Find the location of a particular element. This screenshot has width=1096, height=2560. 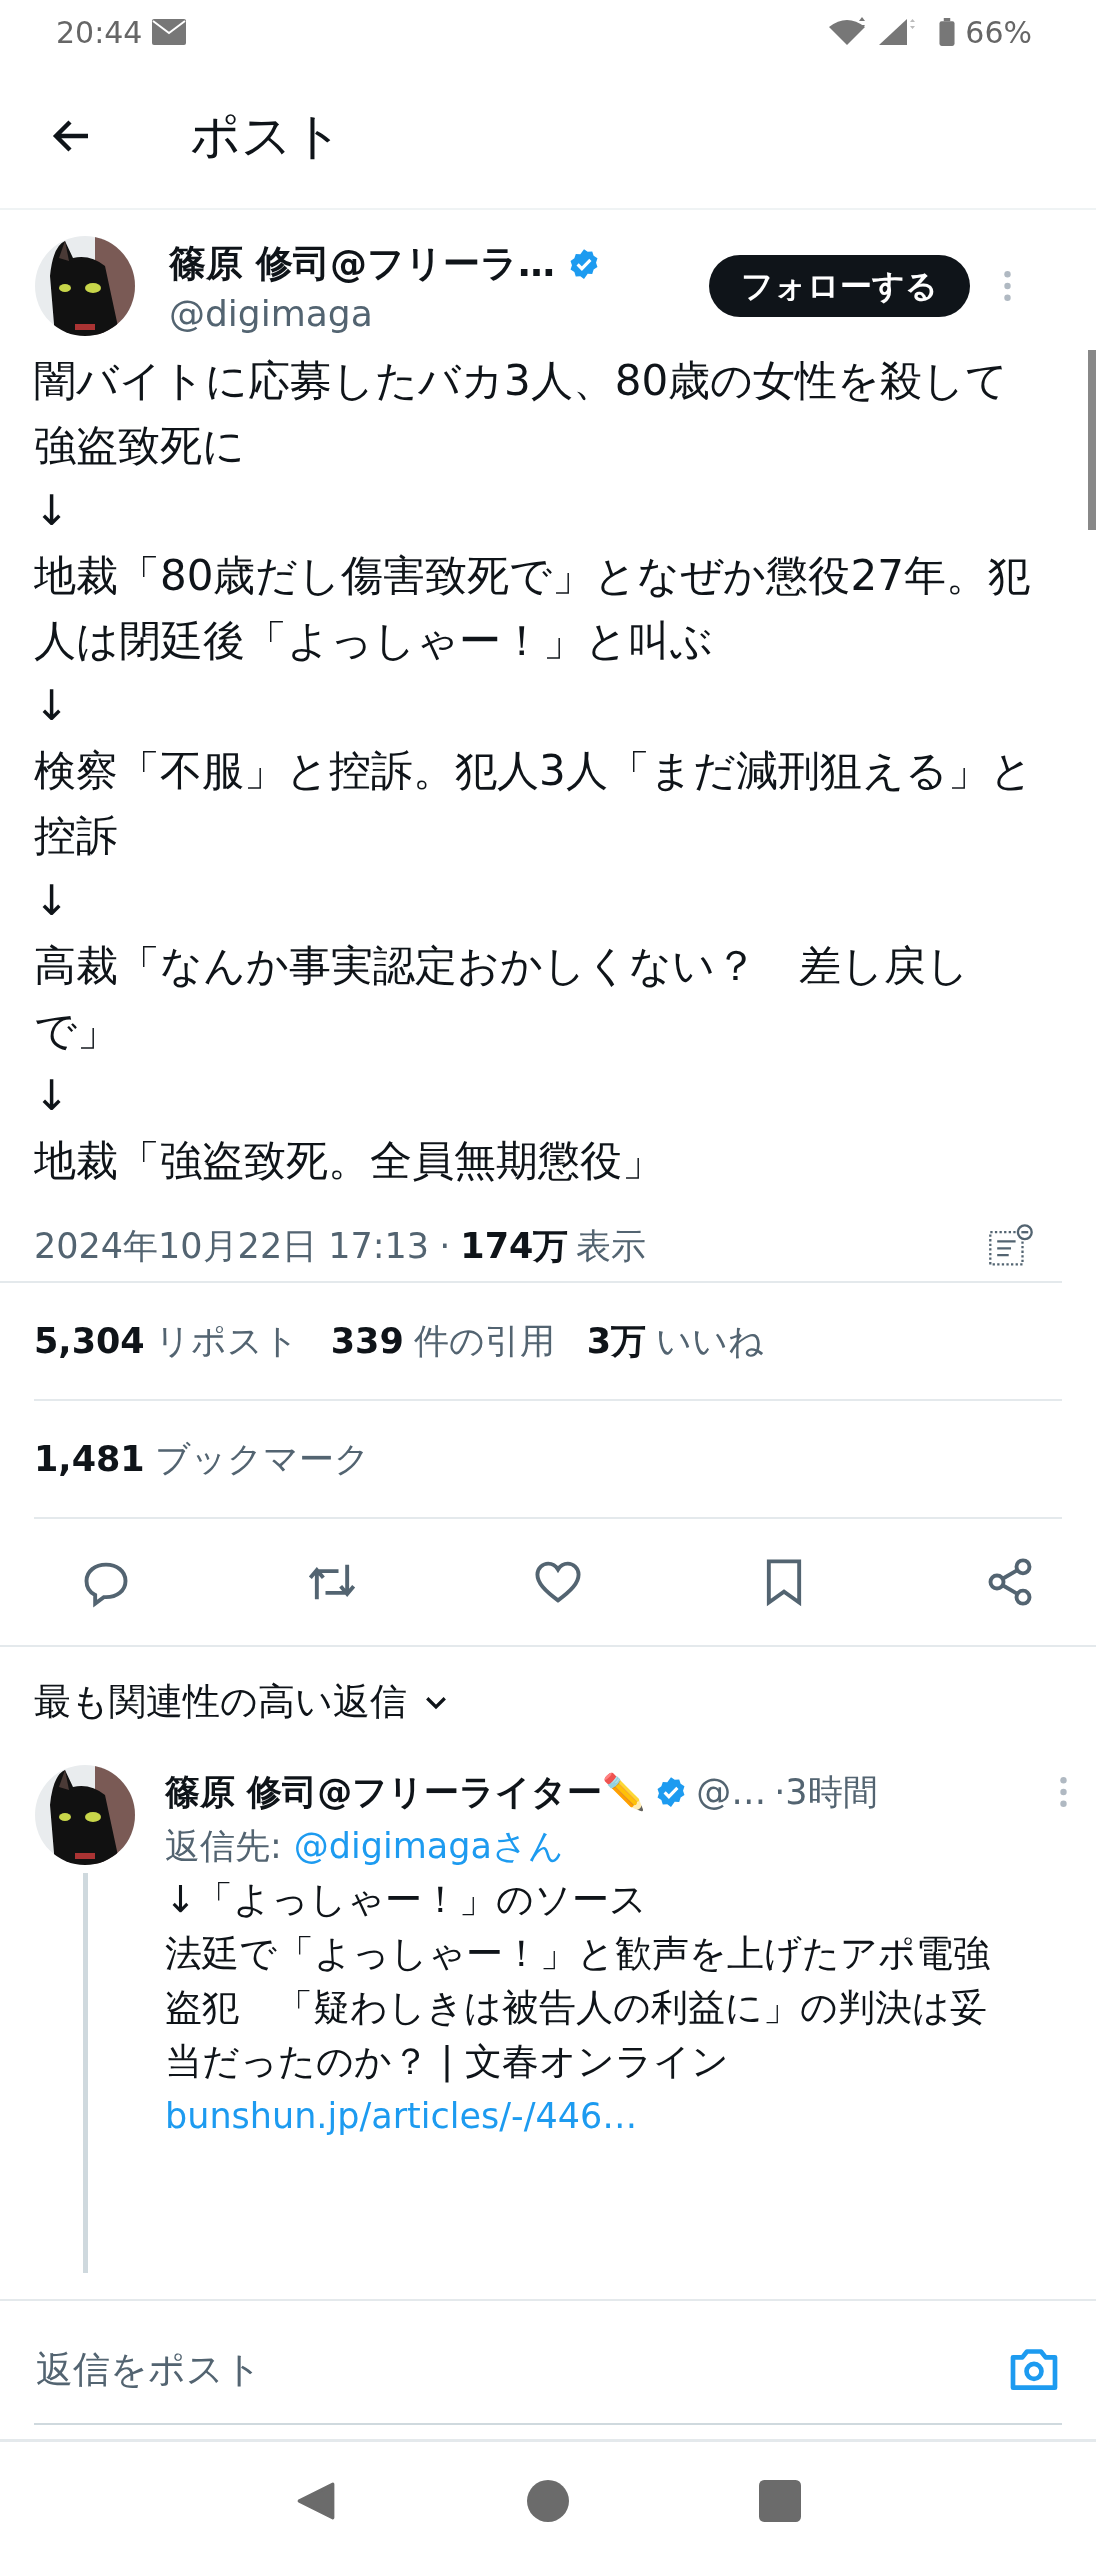

view-count: 174万 is located at coordinates (514, 1246).